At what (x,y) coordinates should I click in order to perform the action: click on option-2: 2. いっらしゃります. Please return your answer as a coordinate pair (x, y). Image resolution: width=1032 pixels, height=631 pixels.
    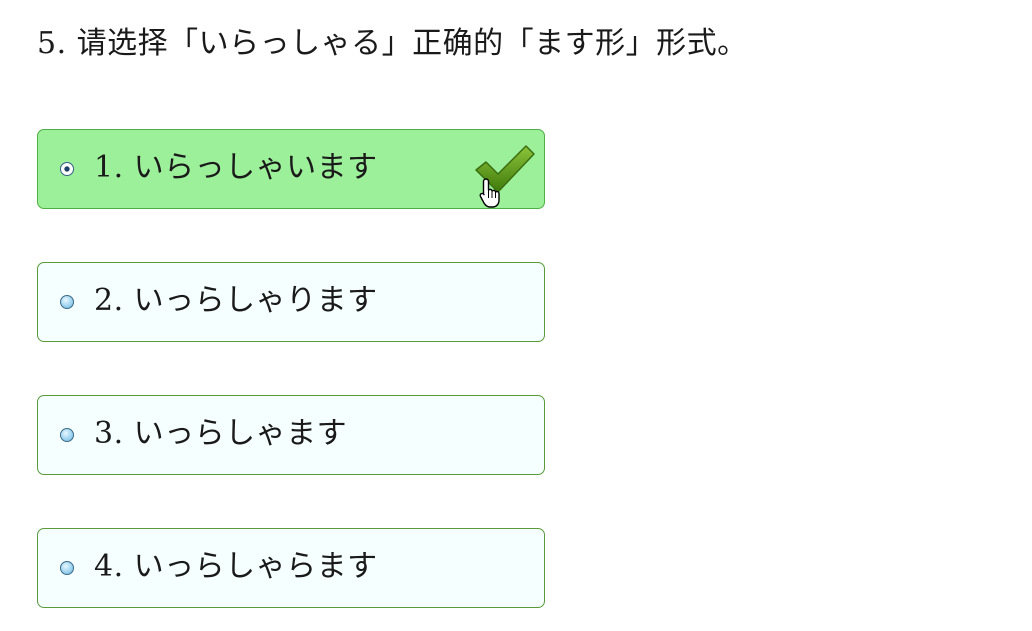
    Looking at the image, I should click on (291, 302).